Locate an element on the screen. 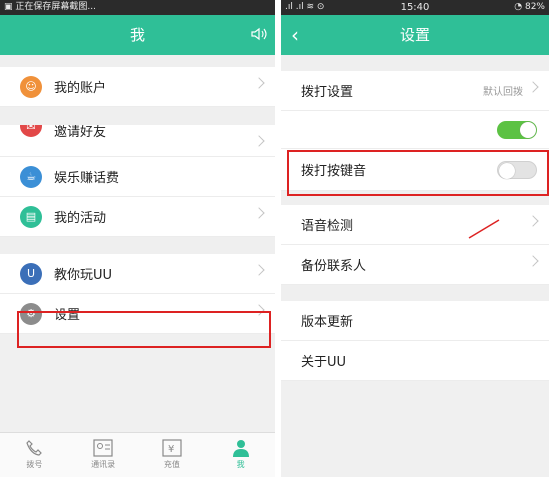 The image size is (549, 477). person-icon is located at coordinates (240, 448).